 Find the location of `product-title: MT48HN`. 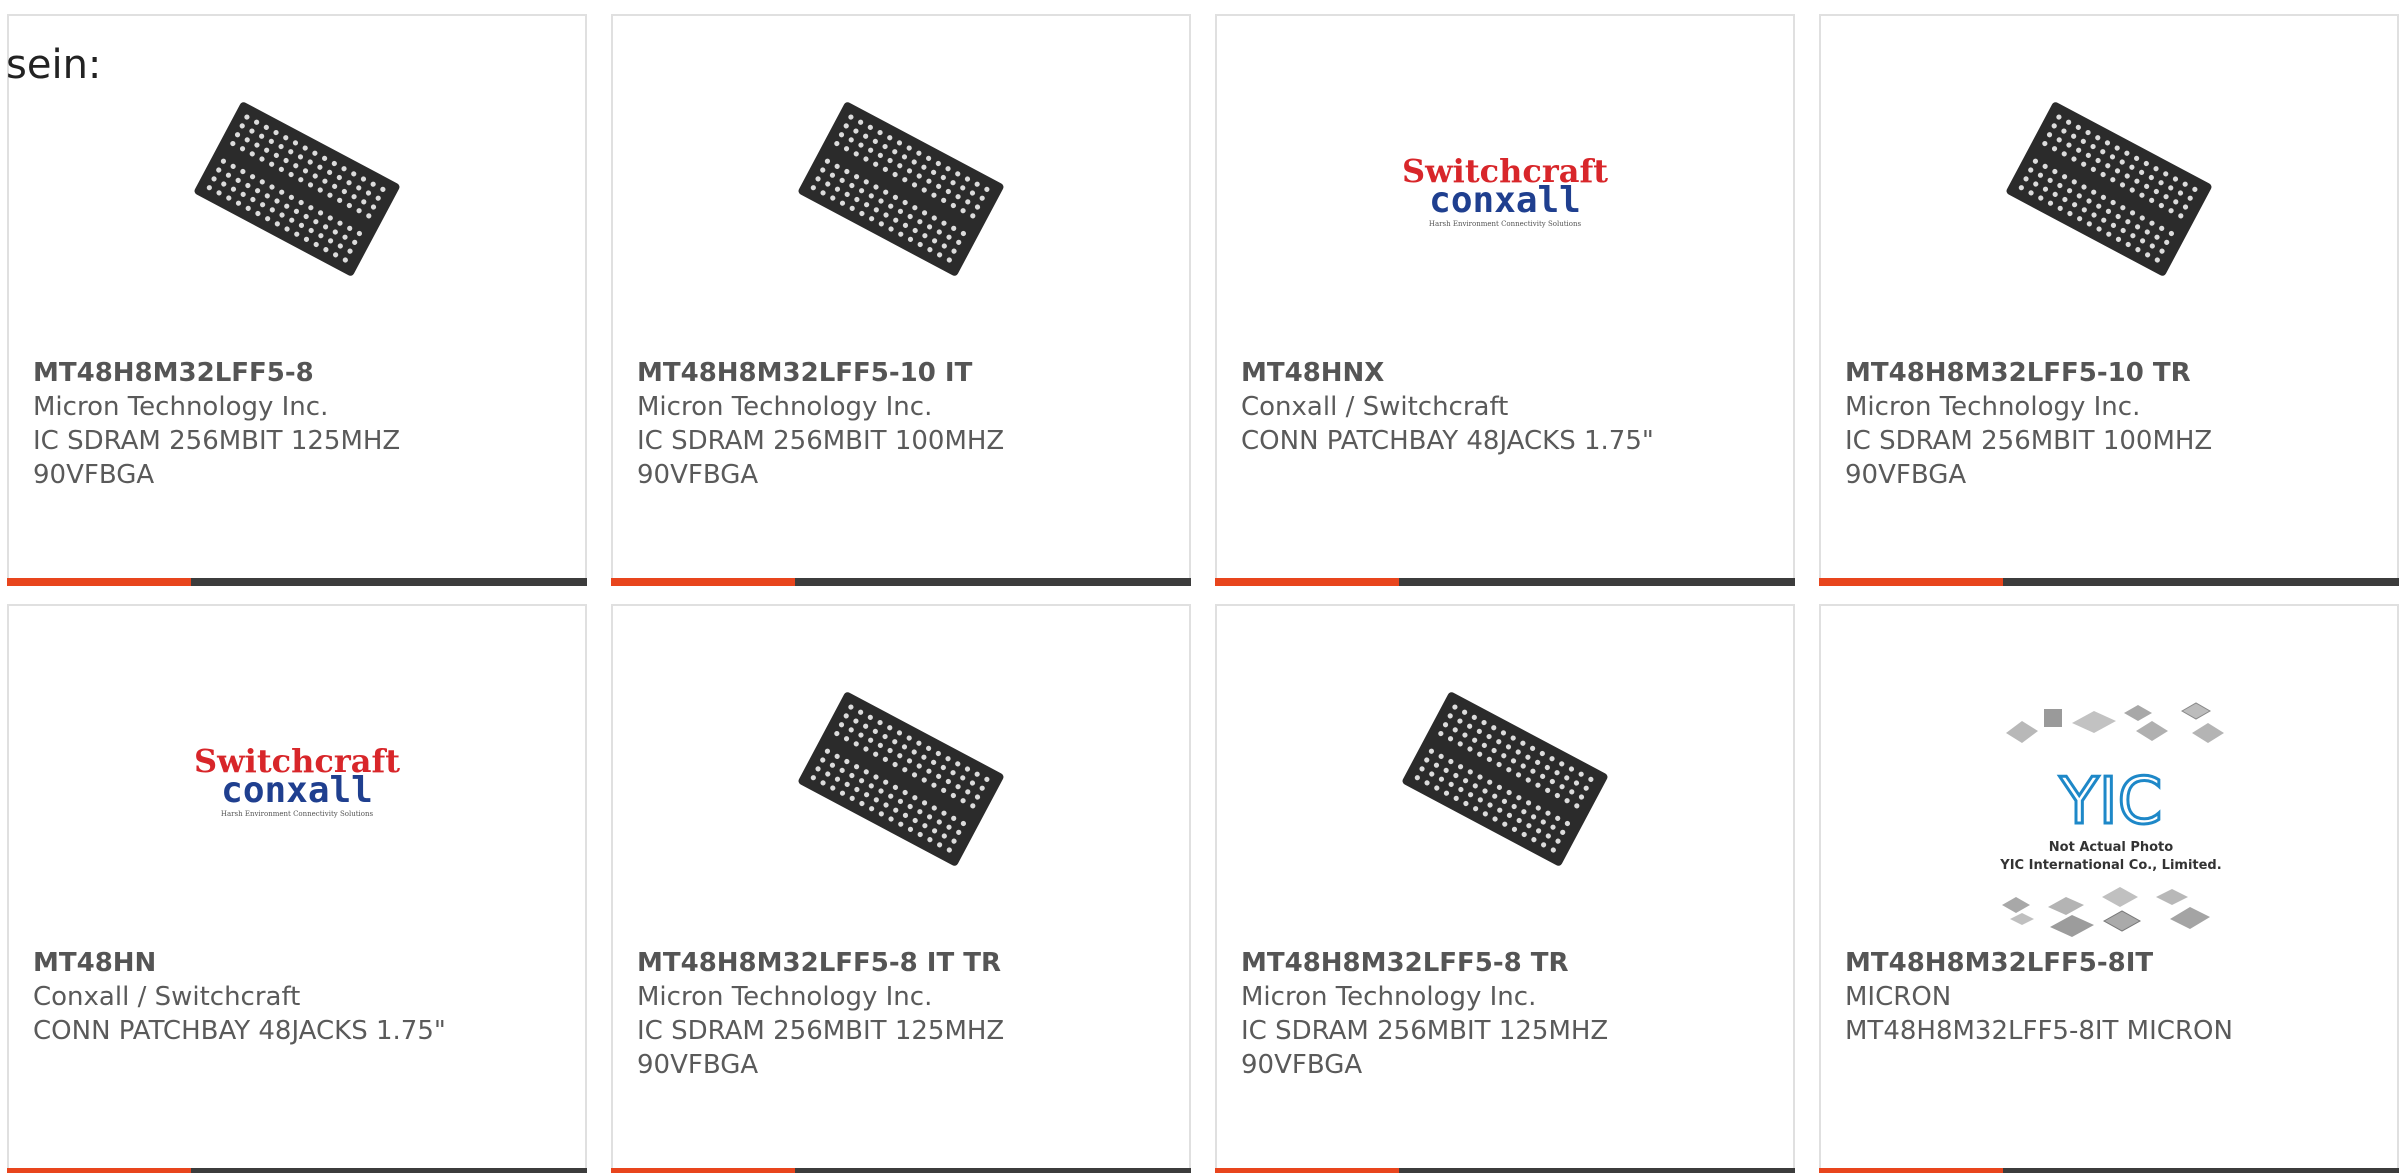

product-title: MT48HN is located at coordinates (301, 963).